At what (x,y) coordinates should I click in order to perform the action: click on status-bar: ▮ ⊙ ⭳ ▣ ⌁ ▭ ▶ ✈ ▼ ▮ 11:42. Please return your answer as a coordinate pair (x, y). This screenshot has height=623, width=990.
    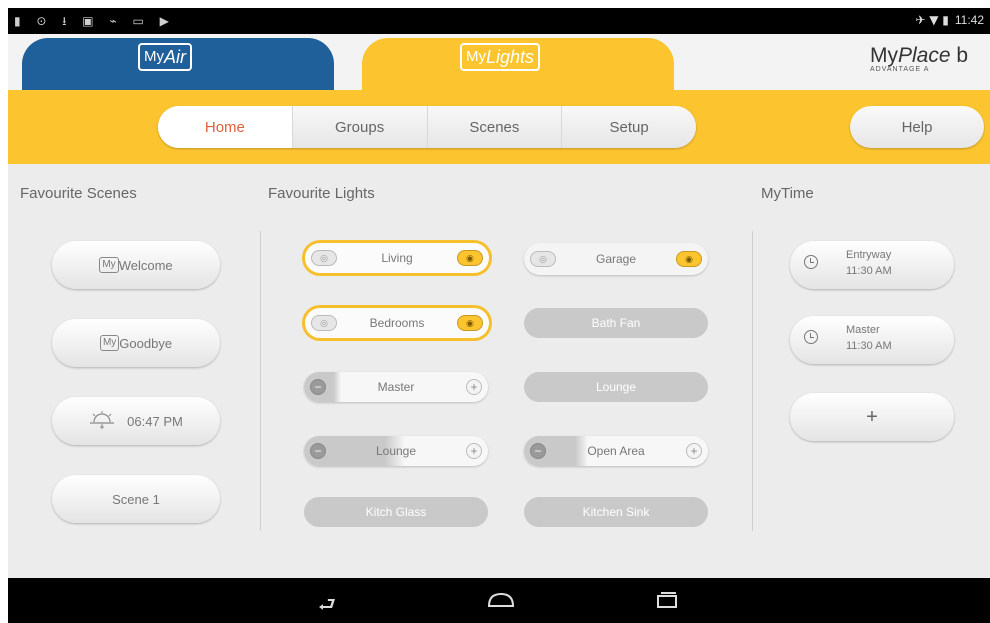
    Looking at the image, I should click on (499, 21).